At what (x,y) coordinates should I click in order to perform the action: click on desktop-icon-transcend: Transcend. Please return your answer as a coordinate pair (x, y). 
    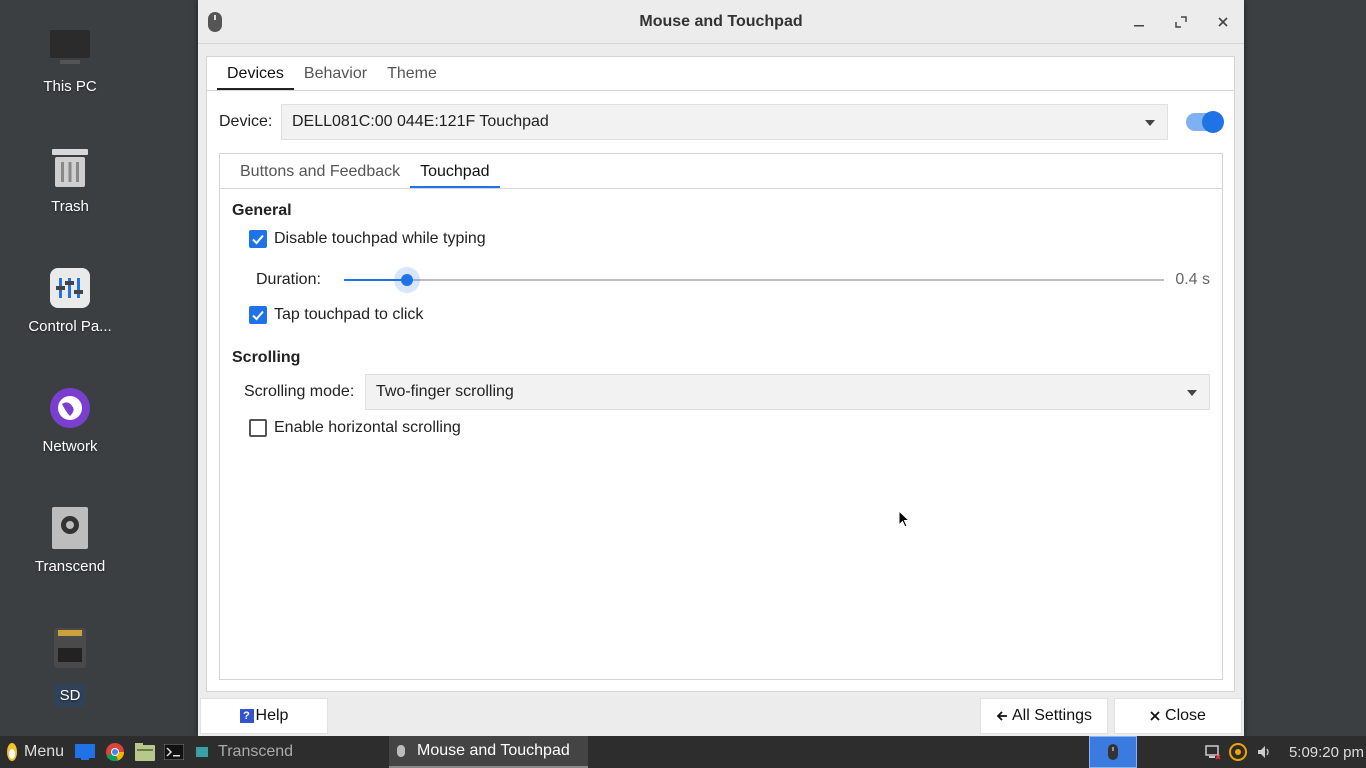
    Looking at the image, I should click on (70, 540).